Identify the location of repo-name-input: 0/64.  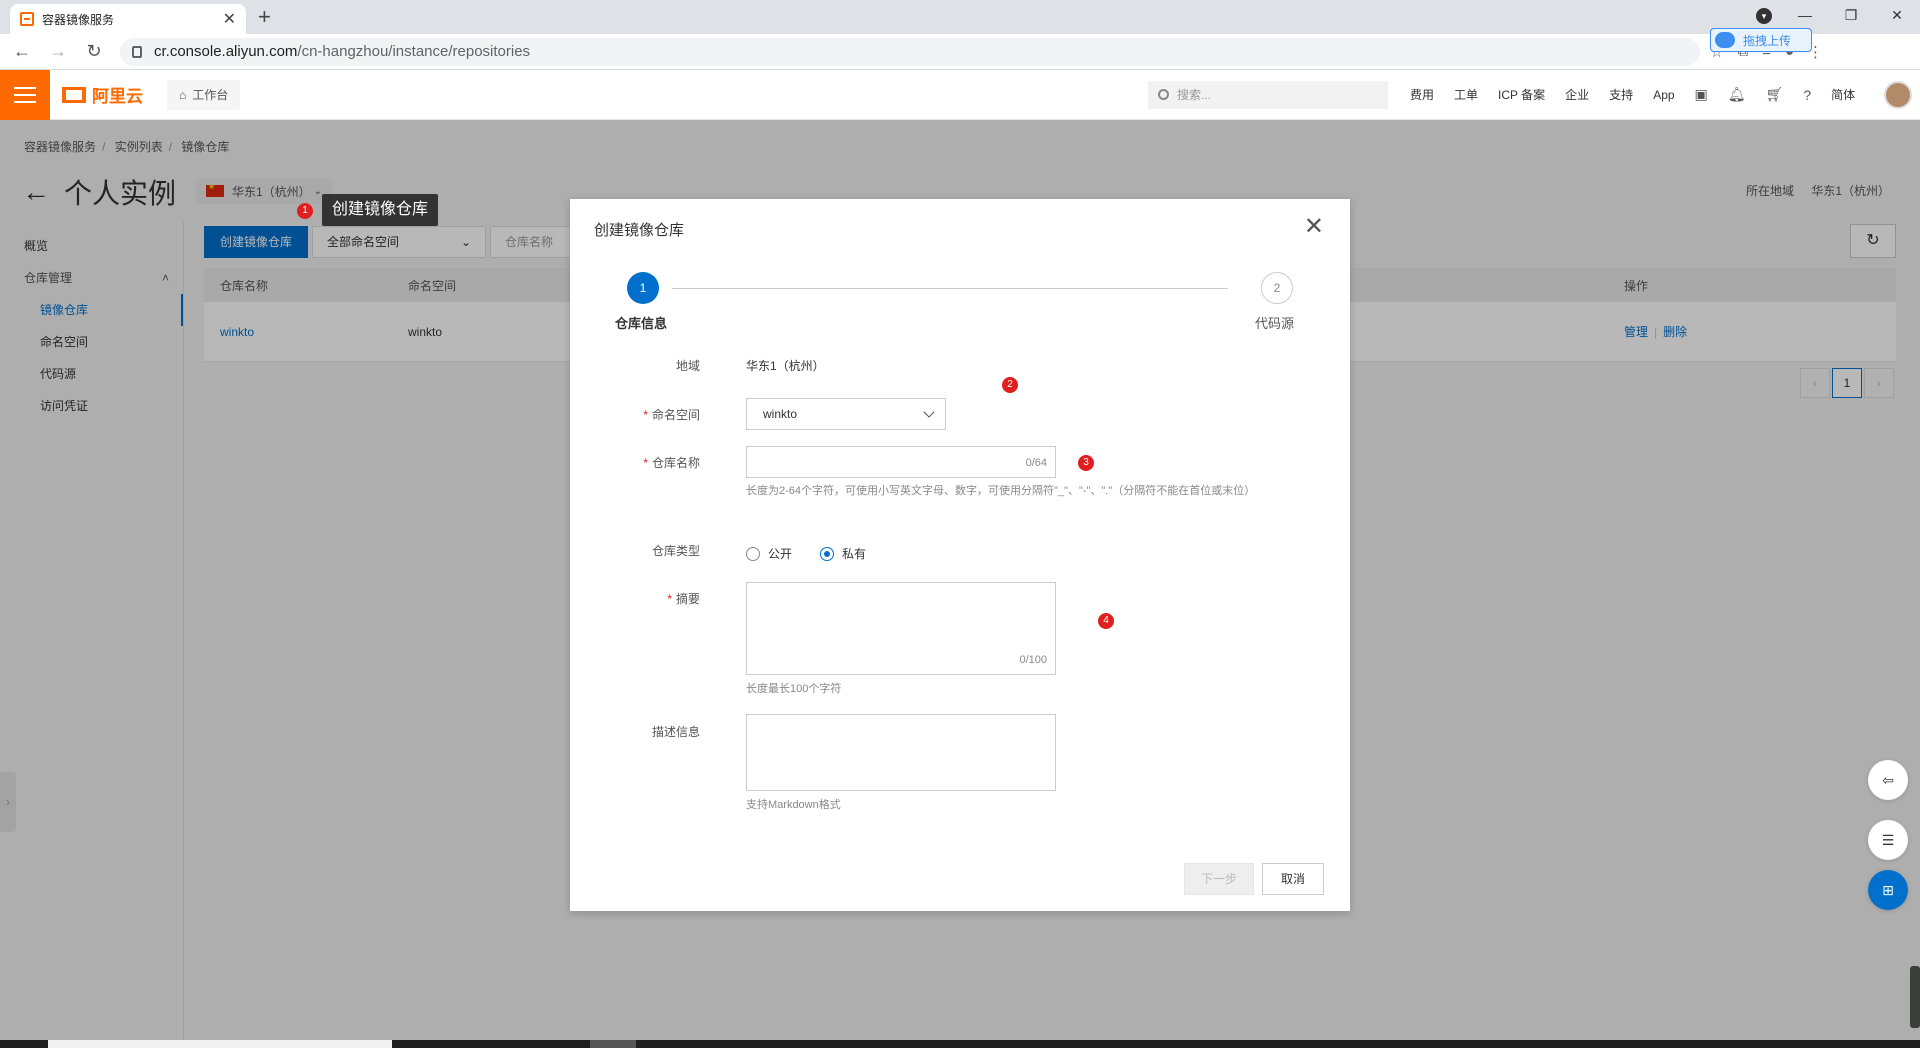
(901, 462).